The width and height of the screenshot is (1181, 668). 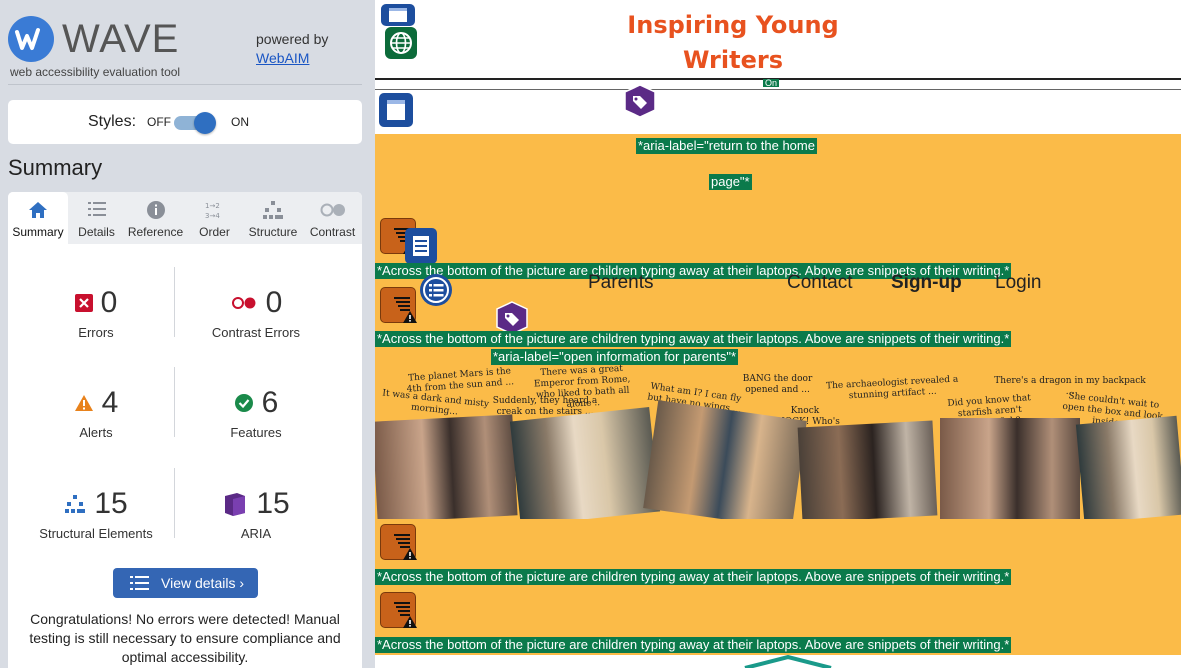 I want to click on tab-summary: Summary, so click(x=38, y=218).